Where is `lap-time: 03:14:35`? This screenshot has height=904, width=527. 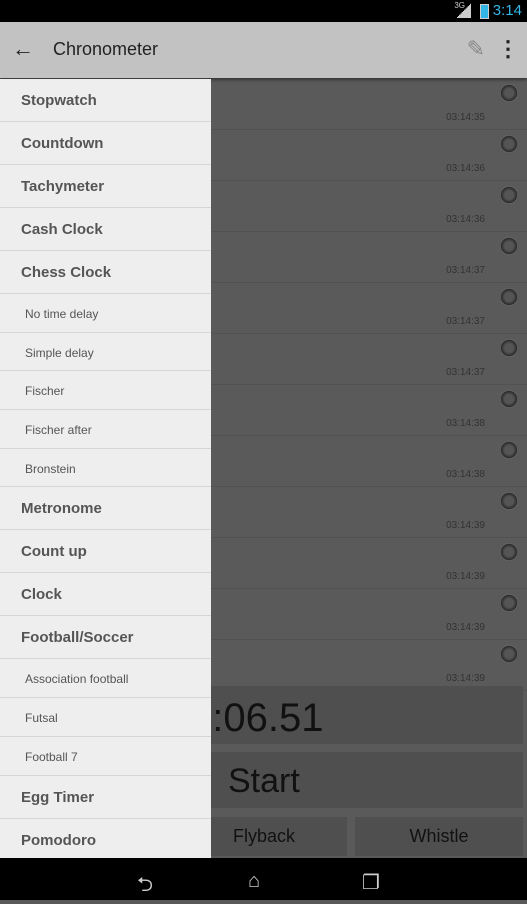
lap-time: 03:14:35 is located at coordinates (465, 117).